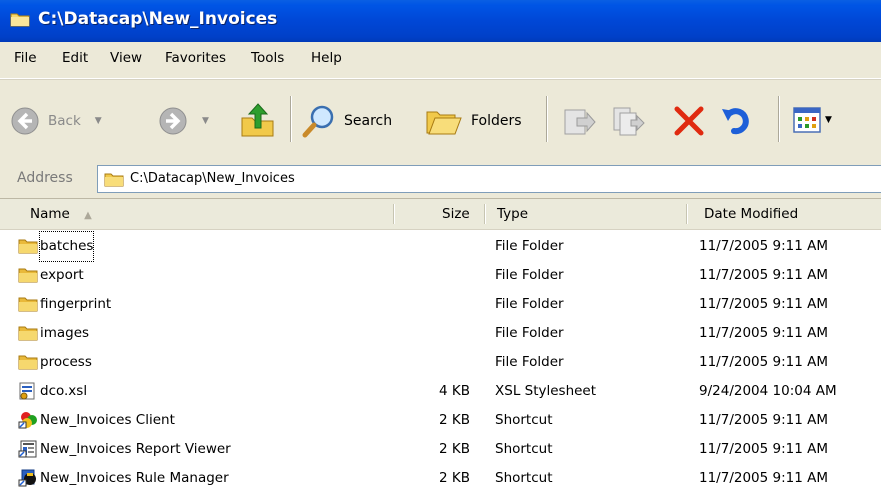 The width and height of the screenshot is (881, 498). I want to click on menu-bar: File Edit View Favorites Tools Help, so click(440, 60).